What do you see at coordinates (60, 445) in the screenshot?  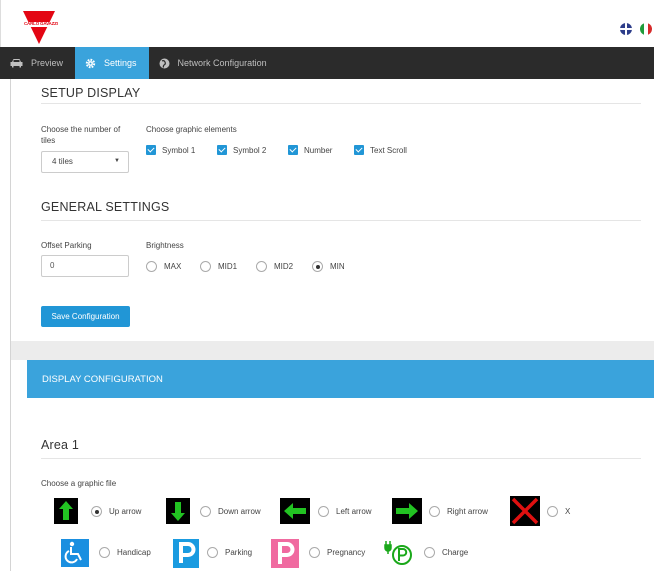 I see `area-title: Area 1` at bounding box center [60, 445].